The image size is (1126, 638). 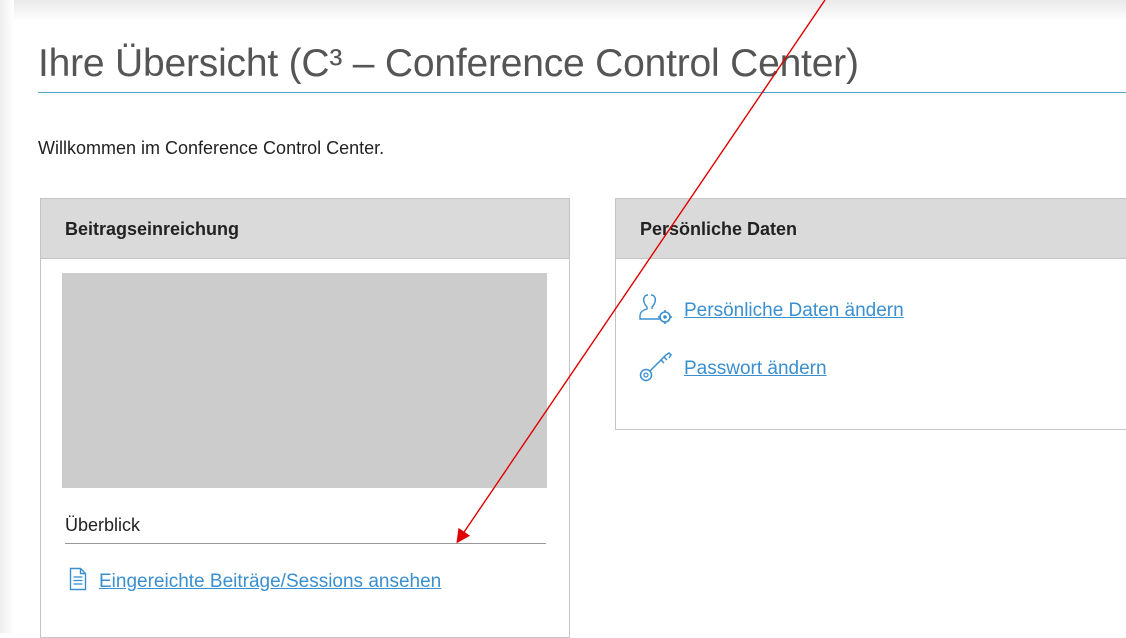 What do you see at coordinates (7, 316) in the screenshot?
I see `left-shadow` at bounding box center [7, 316].